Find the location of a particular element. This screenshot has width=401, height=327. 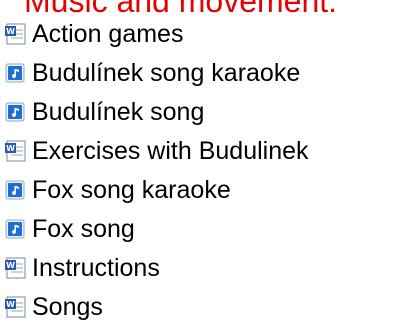

file-name: Budulínek song is located at coordinates (118, 111).